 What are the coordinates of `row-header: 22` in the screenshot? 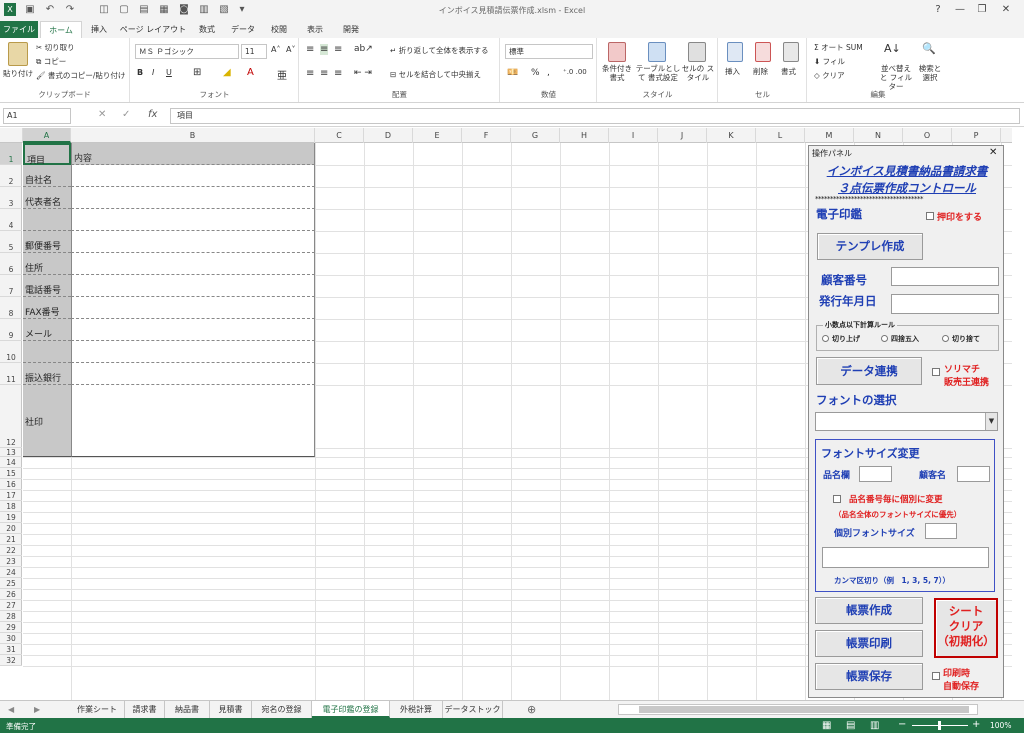 It's located at (11, 550).